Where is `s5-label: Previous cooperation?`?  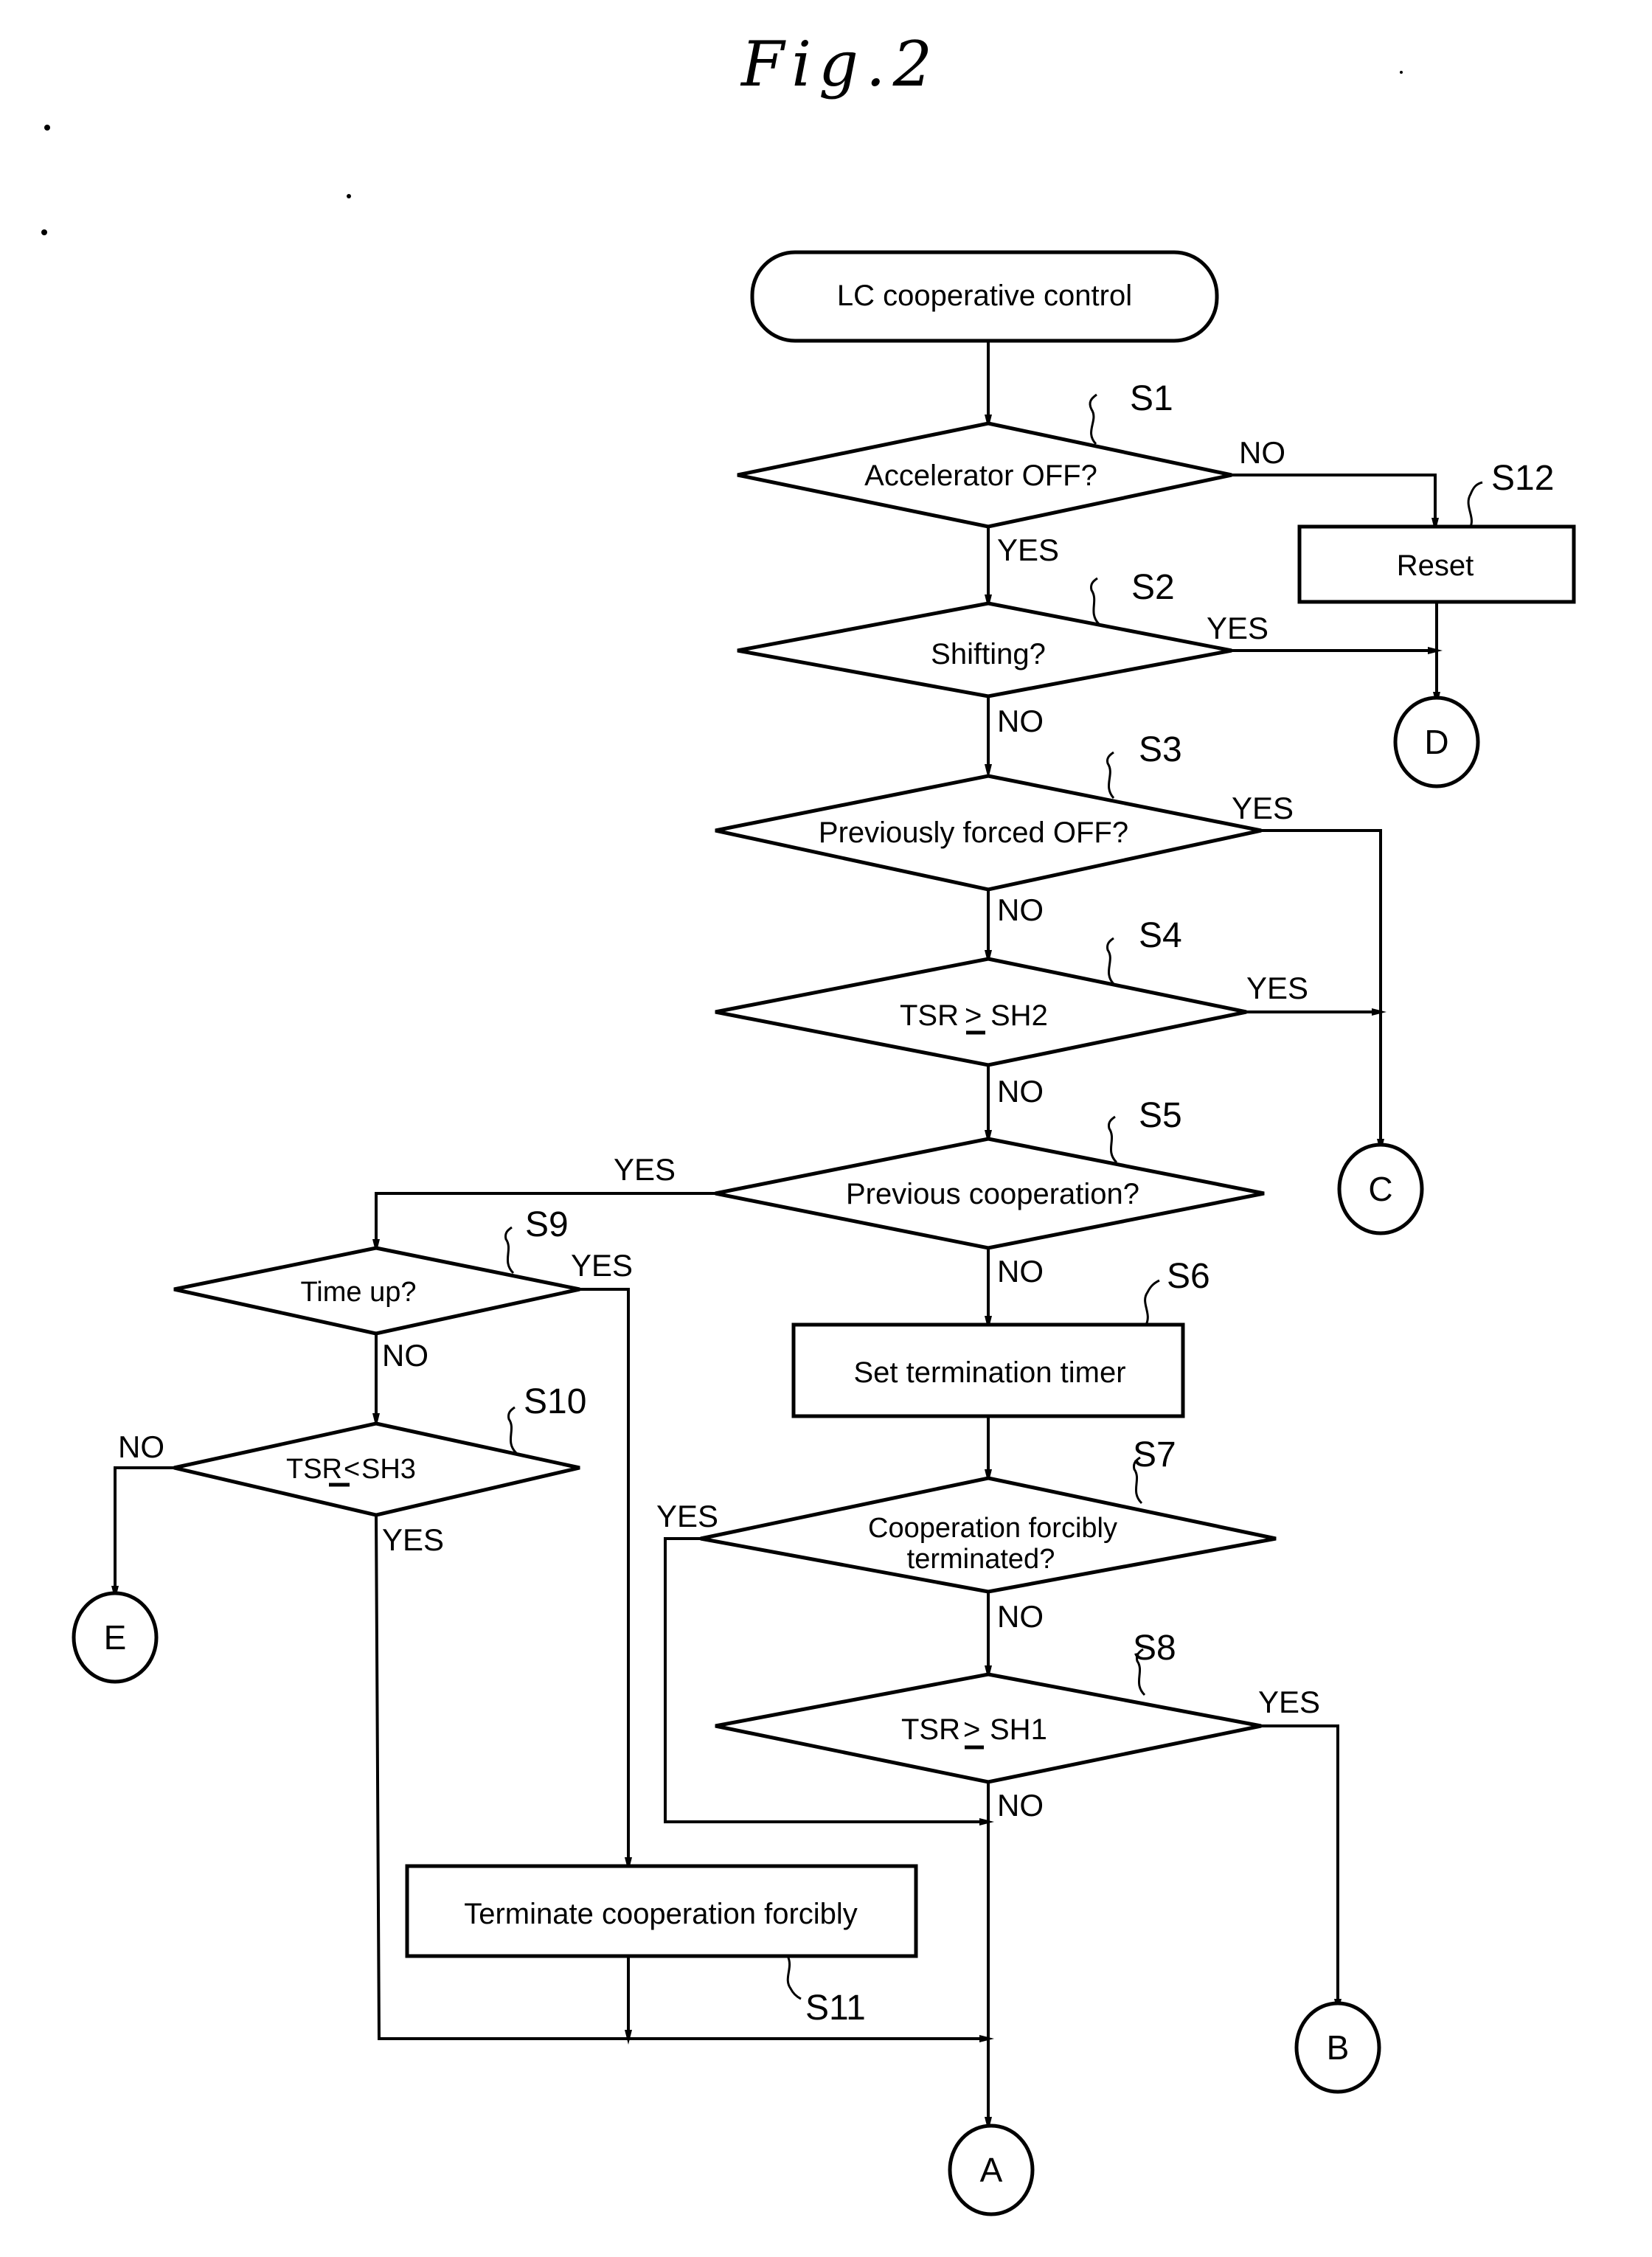 s5-label: Previous cooperation? is located at coordinates (993, 1194).